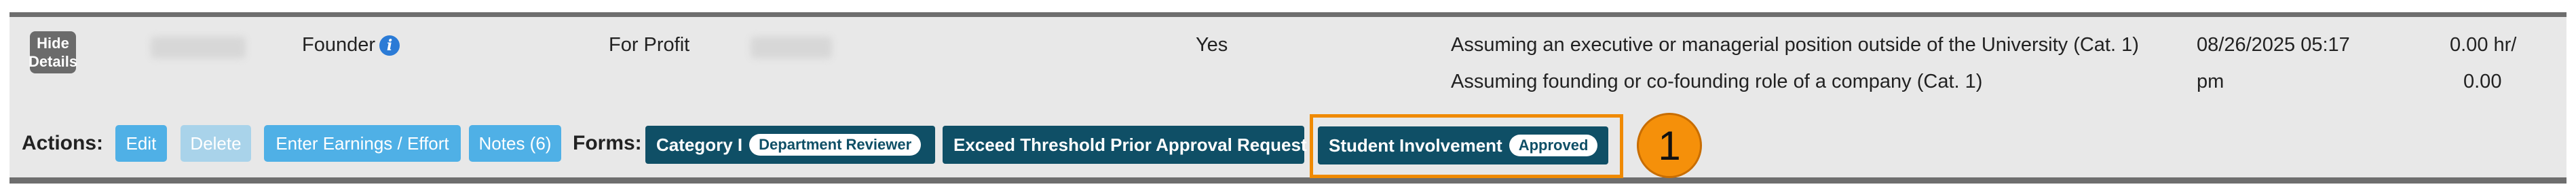 This screenshot has width=2576, height=191. What do you see at coordinates (700, 144) in the screenshot?
I see `category-i-label: Category I` at bounding box center [700, 144].